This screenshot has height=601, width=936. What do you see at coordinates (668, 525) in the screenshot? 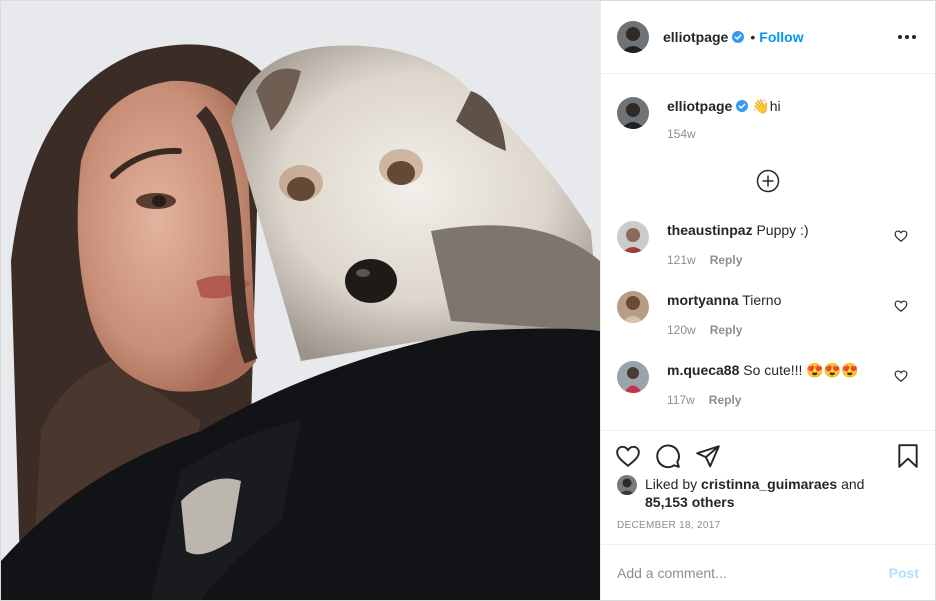
I see `post-date: DECEMBER 18, 2017` at bounding box center [668, 525].